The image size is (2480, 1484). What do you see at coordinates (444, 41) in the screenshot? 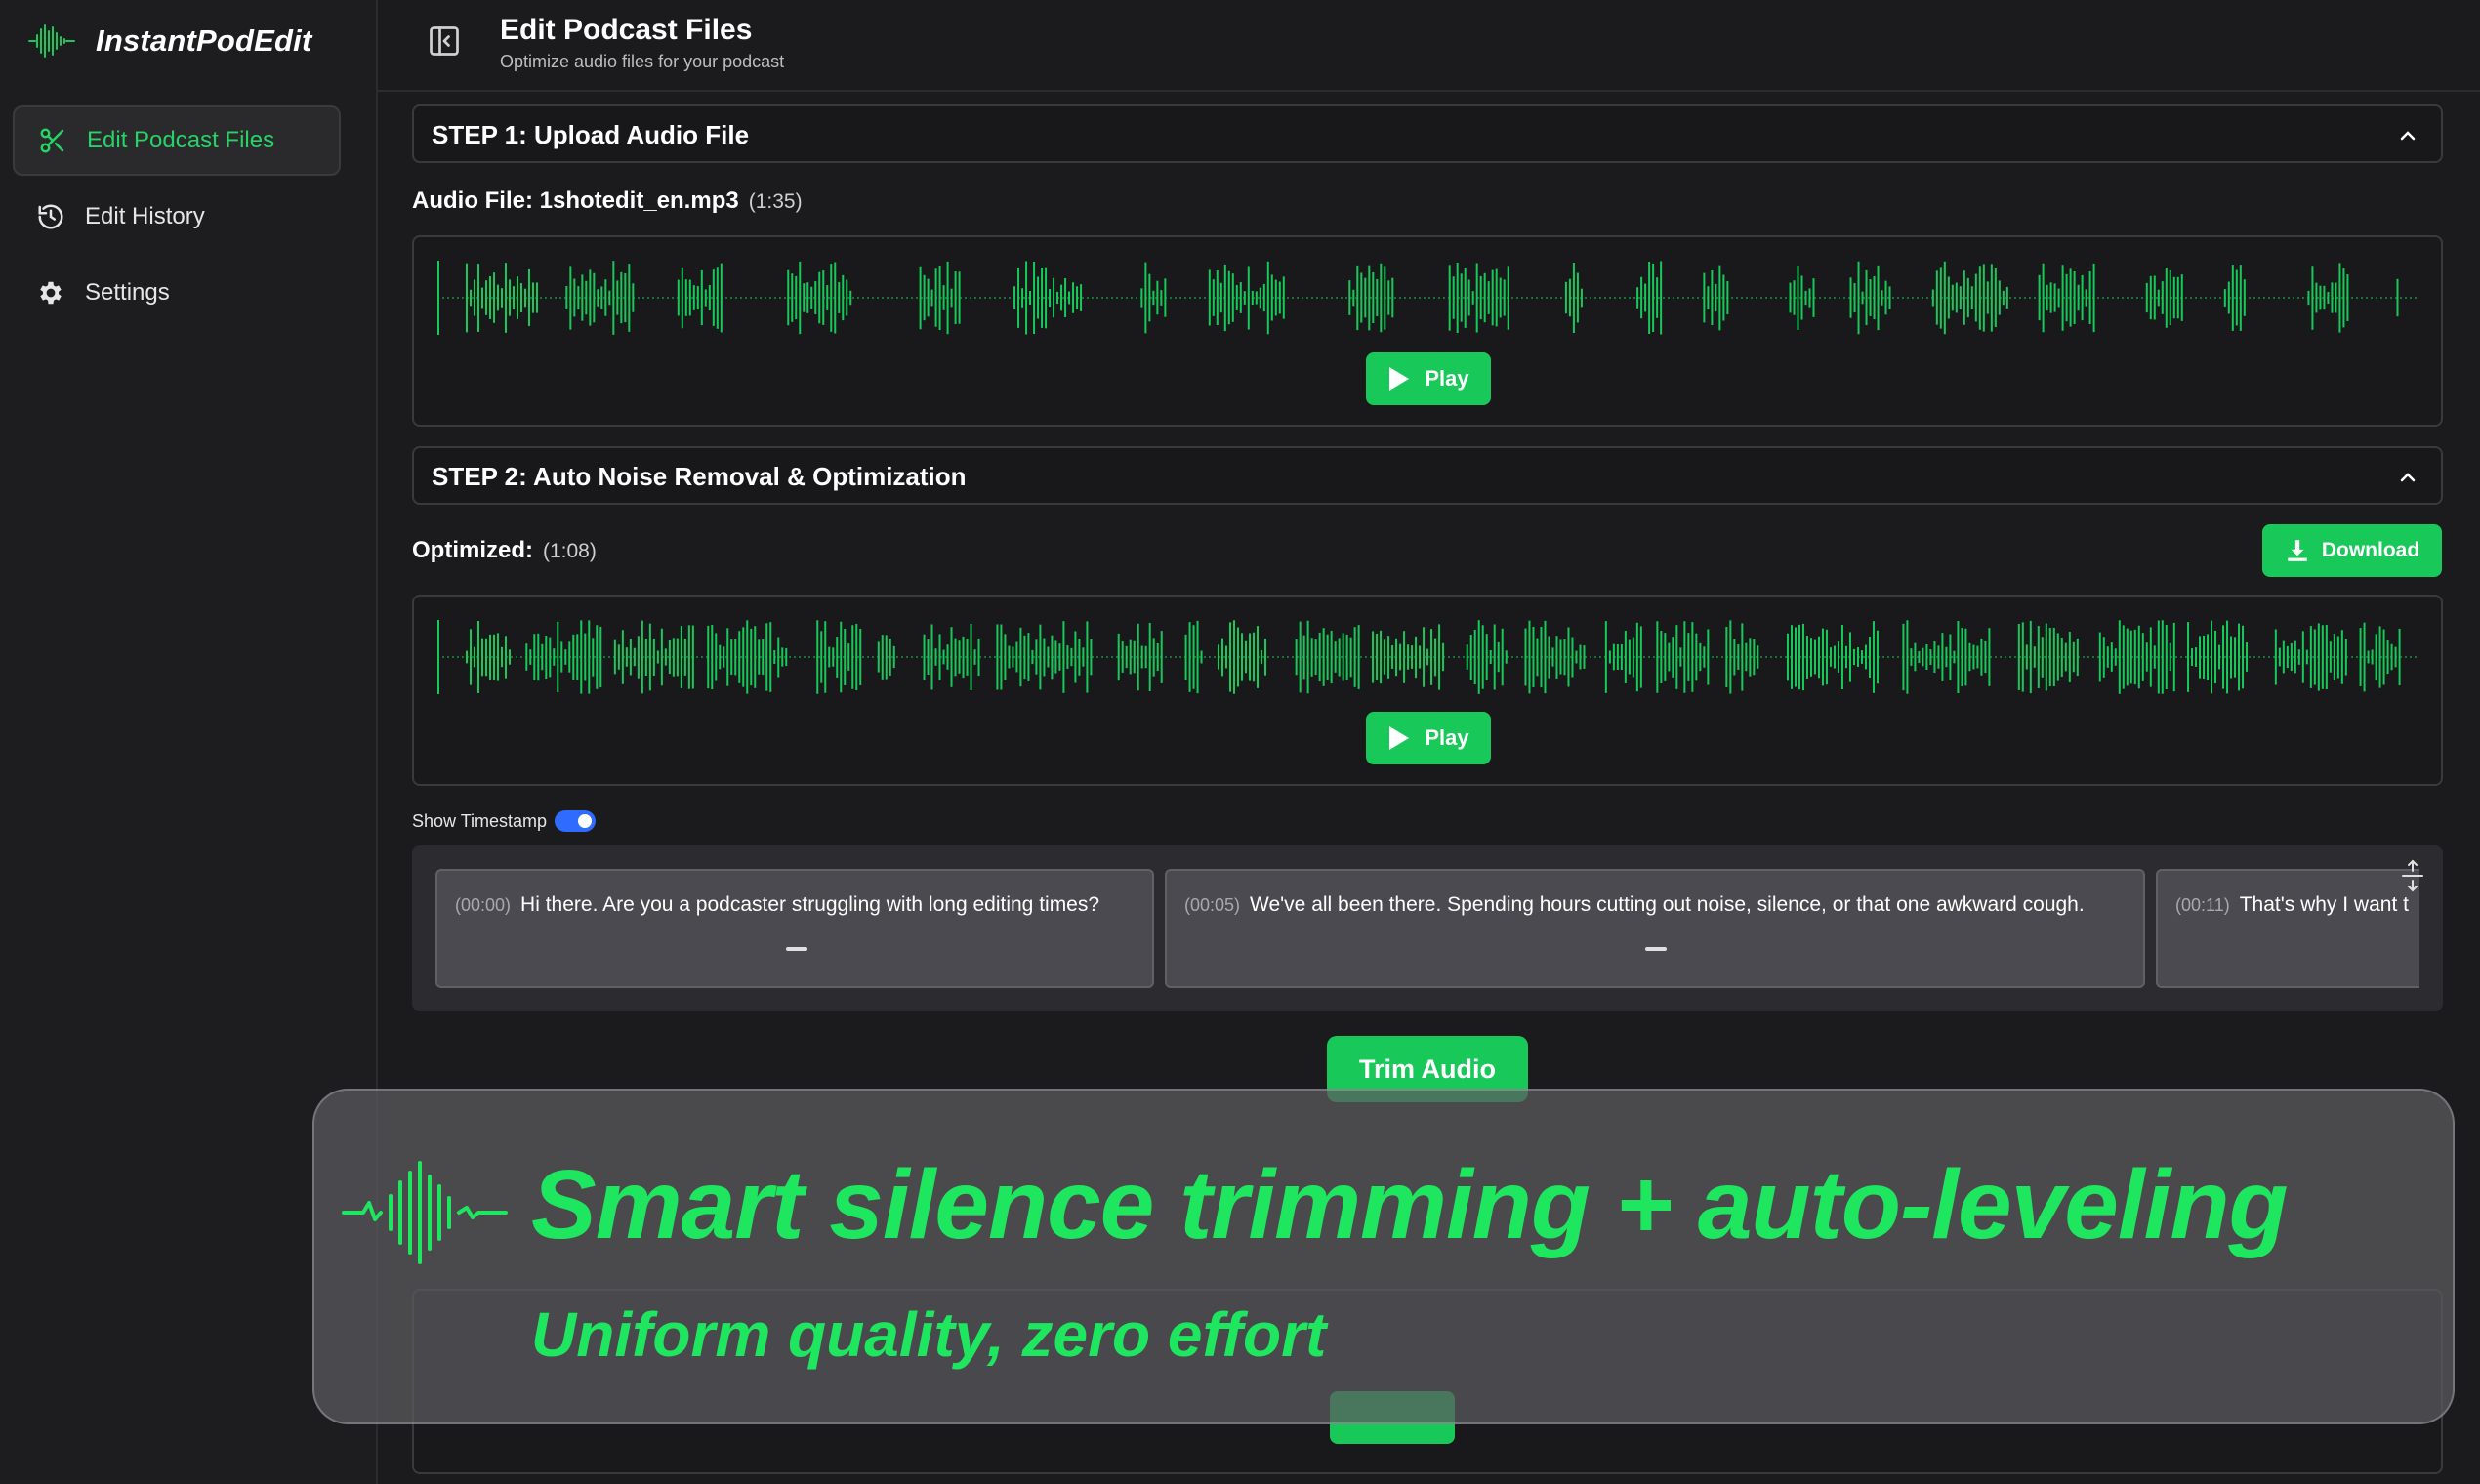
I see `sidebar-toggle-icon` at bounding box center [444, 41].